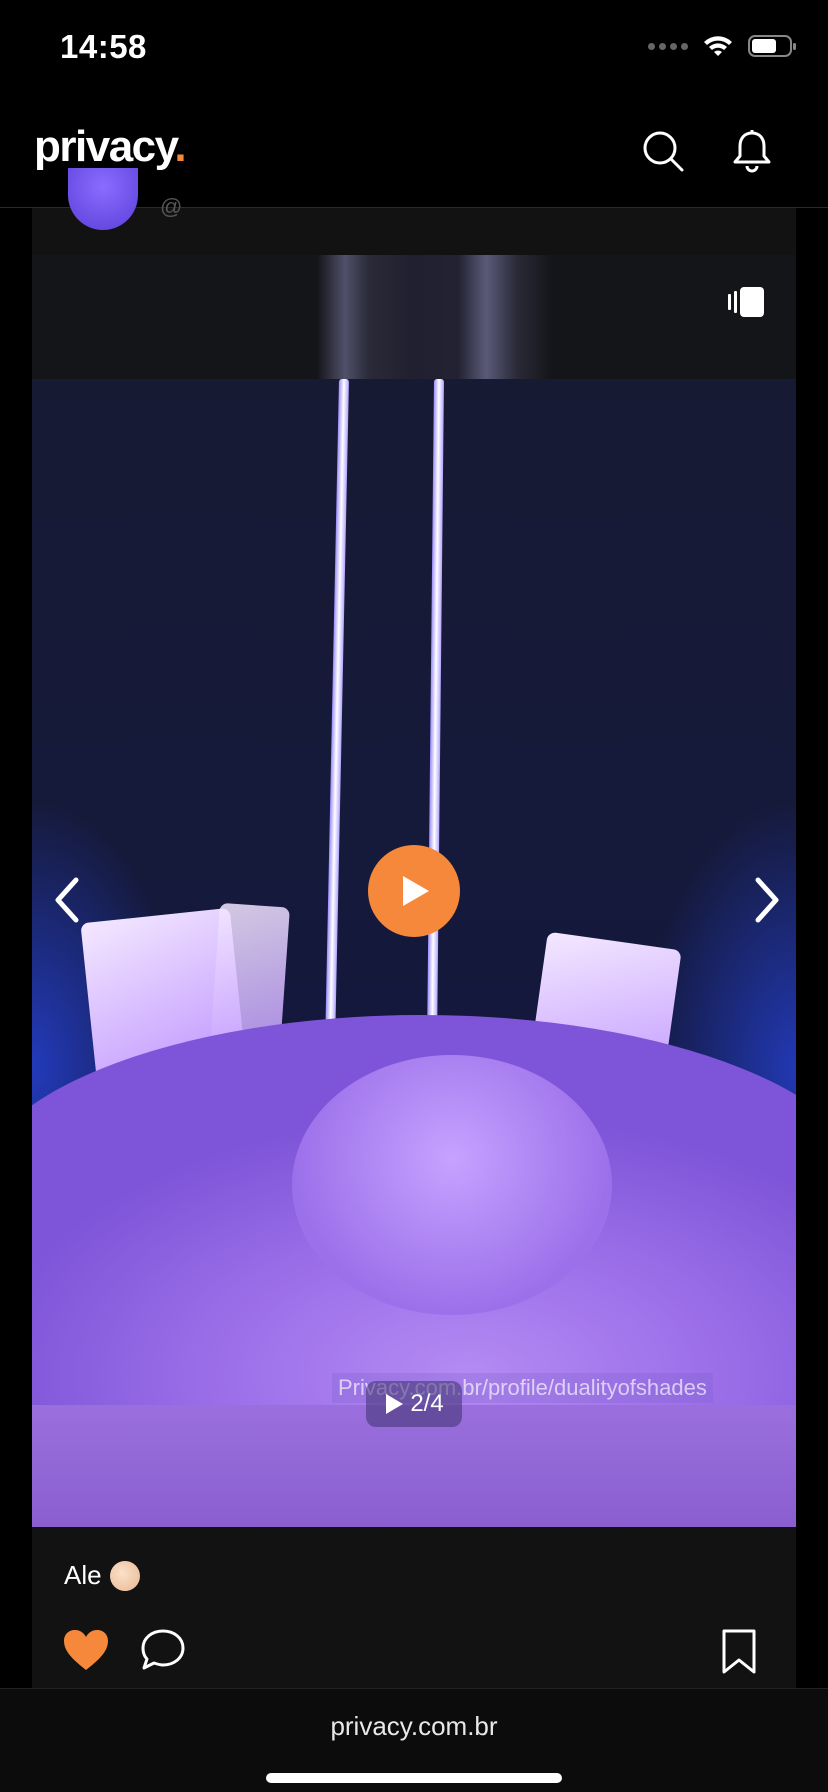 The image size is (828, 1792). I want to click on search-button, so click(663, 151).